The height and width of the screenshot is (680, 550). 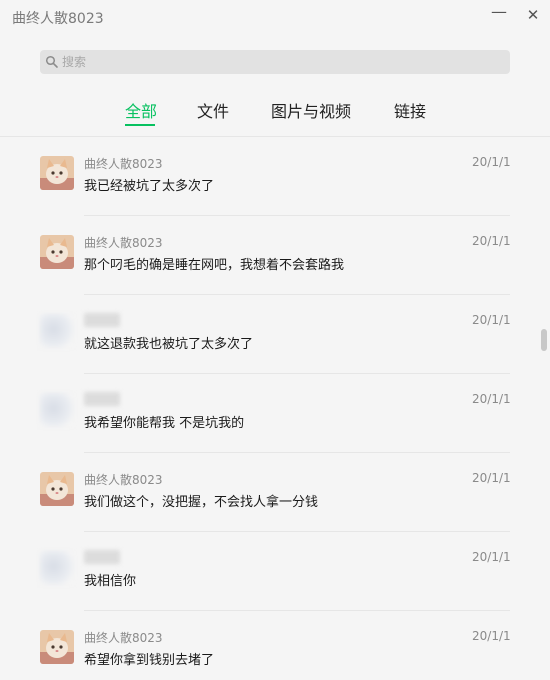 I want to click on tab-files: 文件, so click(x=213, y=110).